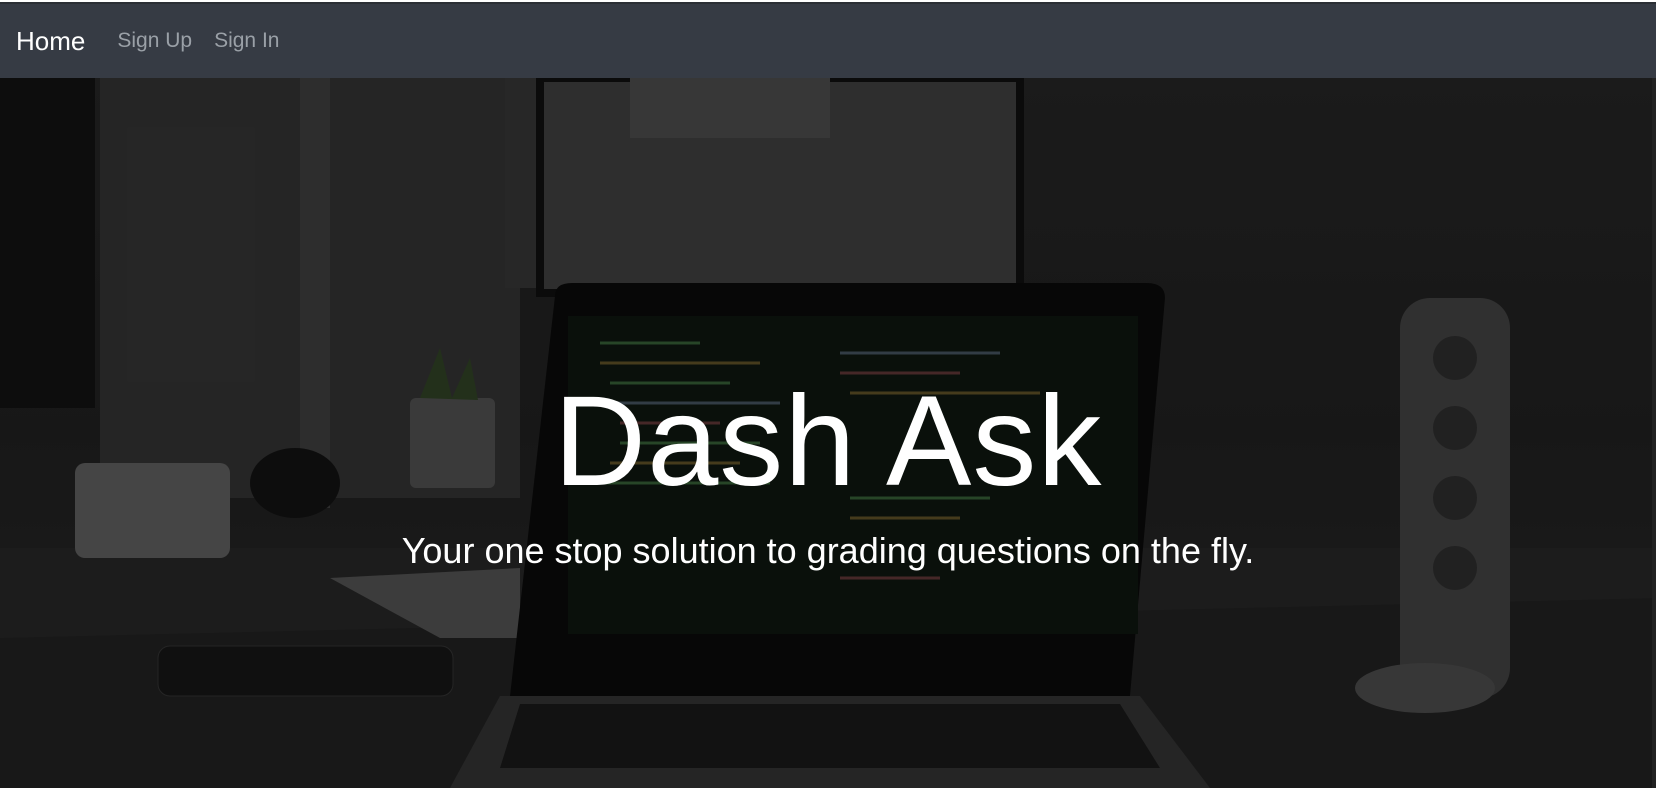 The width and height of the screenshot is (1656, 788). I want to click on scrollbar, so click(1654, 433).